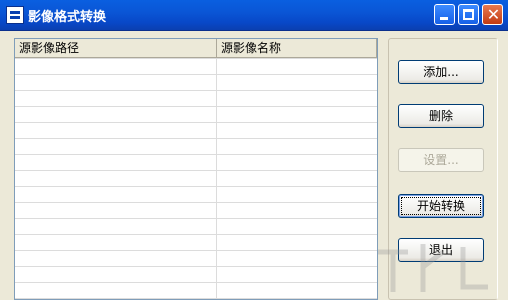 This screenshot has width=508, height=300. I want to click on delete-button: 删除, so click(441, 116).